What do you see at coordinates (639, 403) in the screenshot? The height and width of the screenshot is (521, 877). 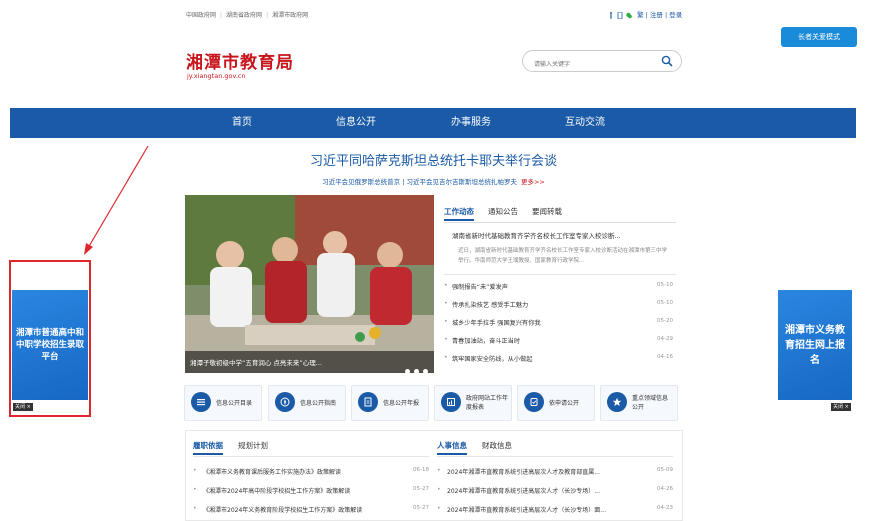 I see `service-key-area-disclosure: 重点领域信息公开` at bounding box center [639, 403].